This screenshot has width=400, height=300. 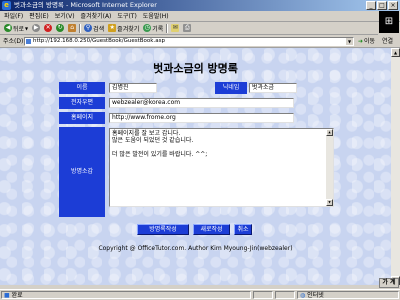 I want to click on homepage-field: http://www.frome.org, so click(x=201, y=118).